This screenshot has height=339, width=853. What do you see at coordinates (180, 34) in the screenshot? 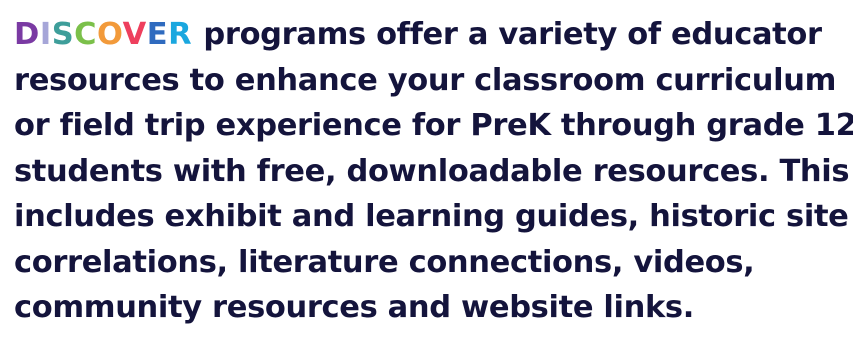
I see `wordmark-letter-r: R` at bounding box center [180, 34].